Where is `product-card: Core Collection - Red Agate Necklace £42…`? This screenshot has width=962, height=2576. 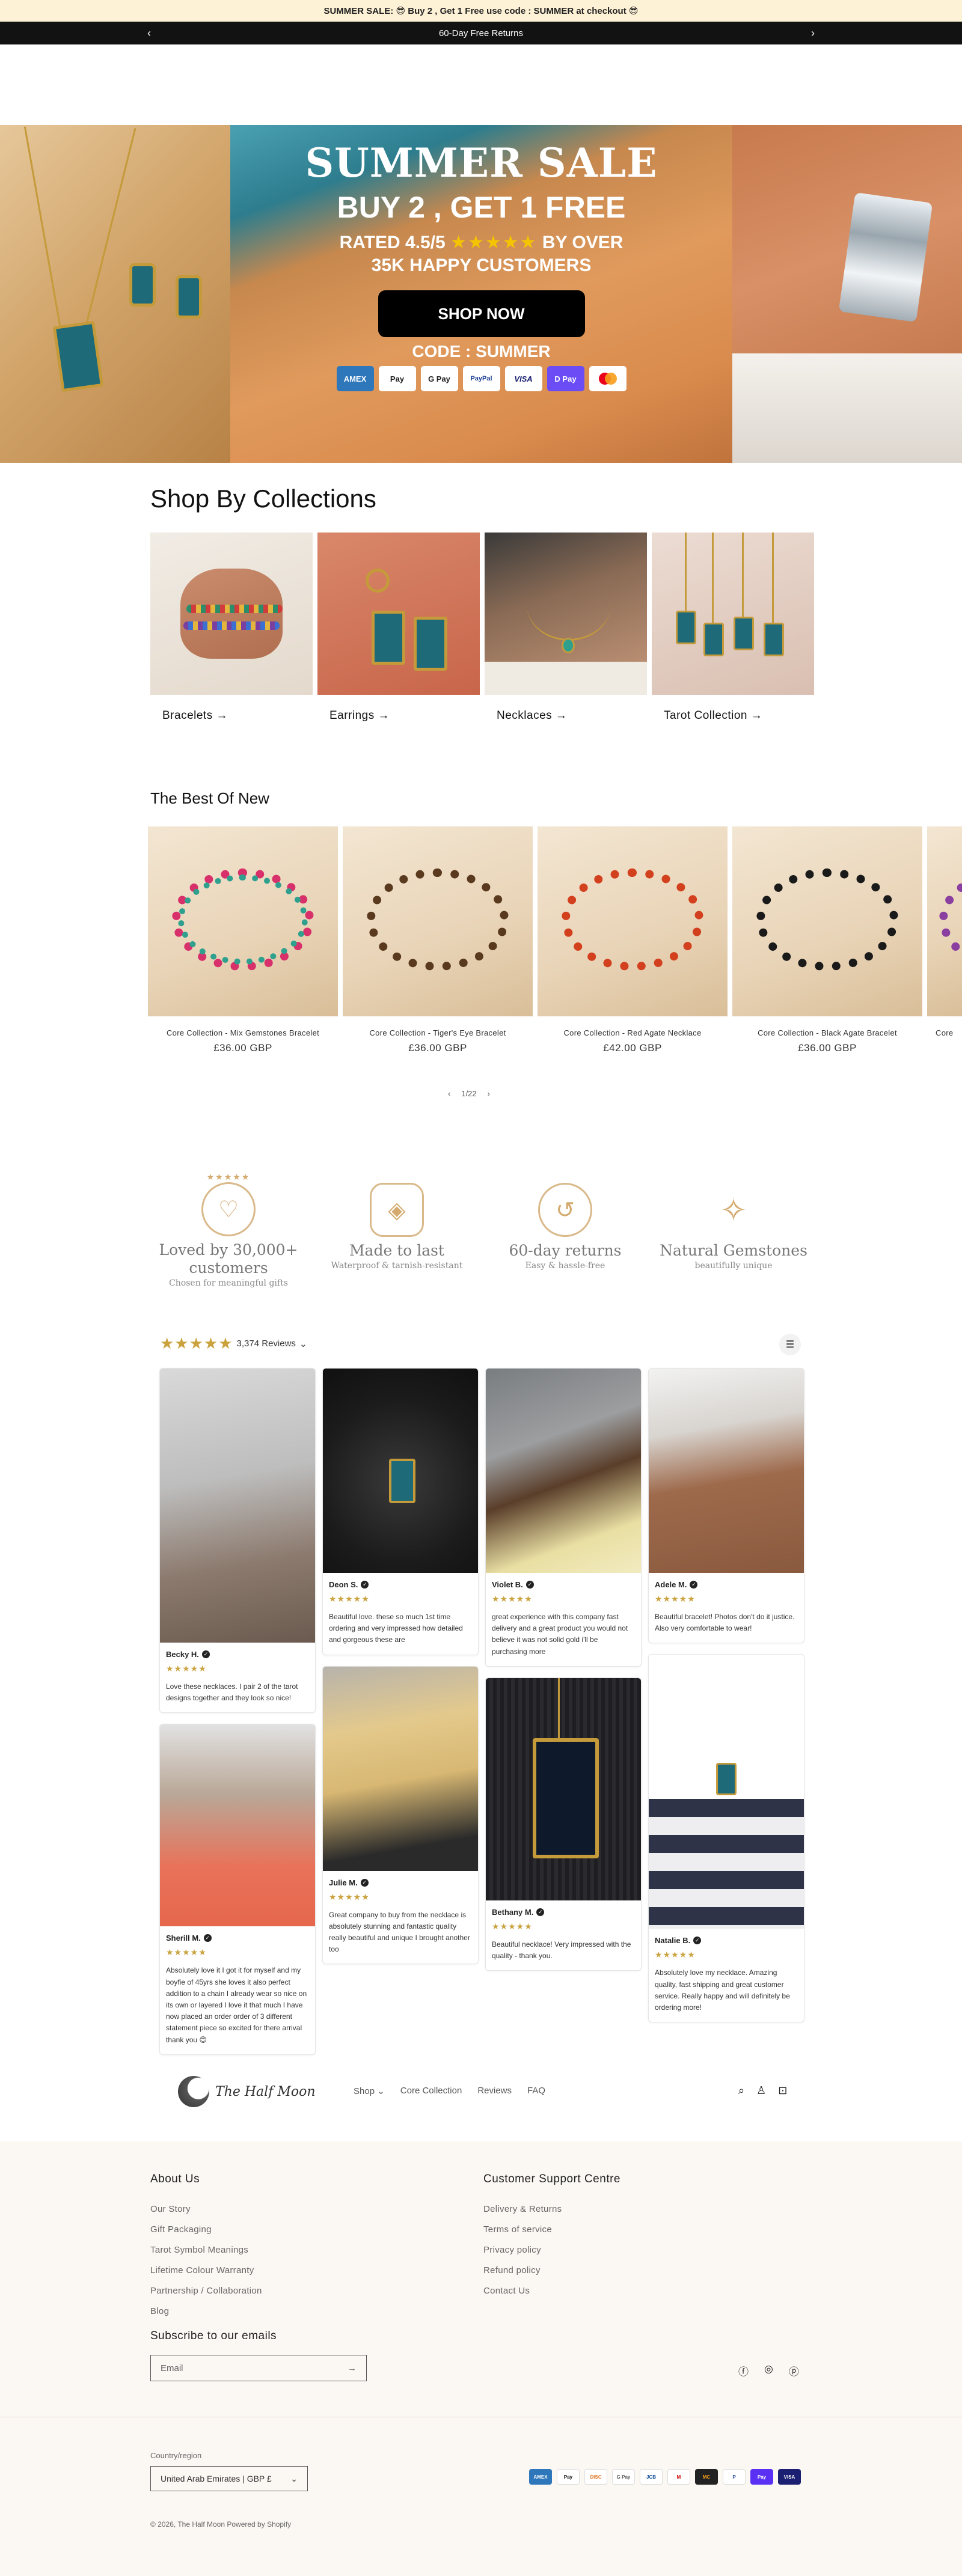 product-card: Core Collection - Red Agate Necklace £42… is located at coordinates (633, 940).